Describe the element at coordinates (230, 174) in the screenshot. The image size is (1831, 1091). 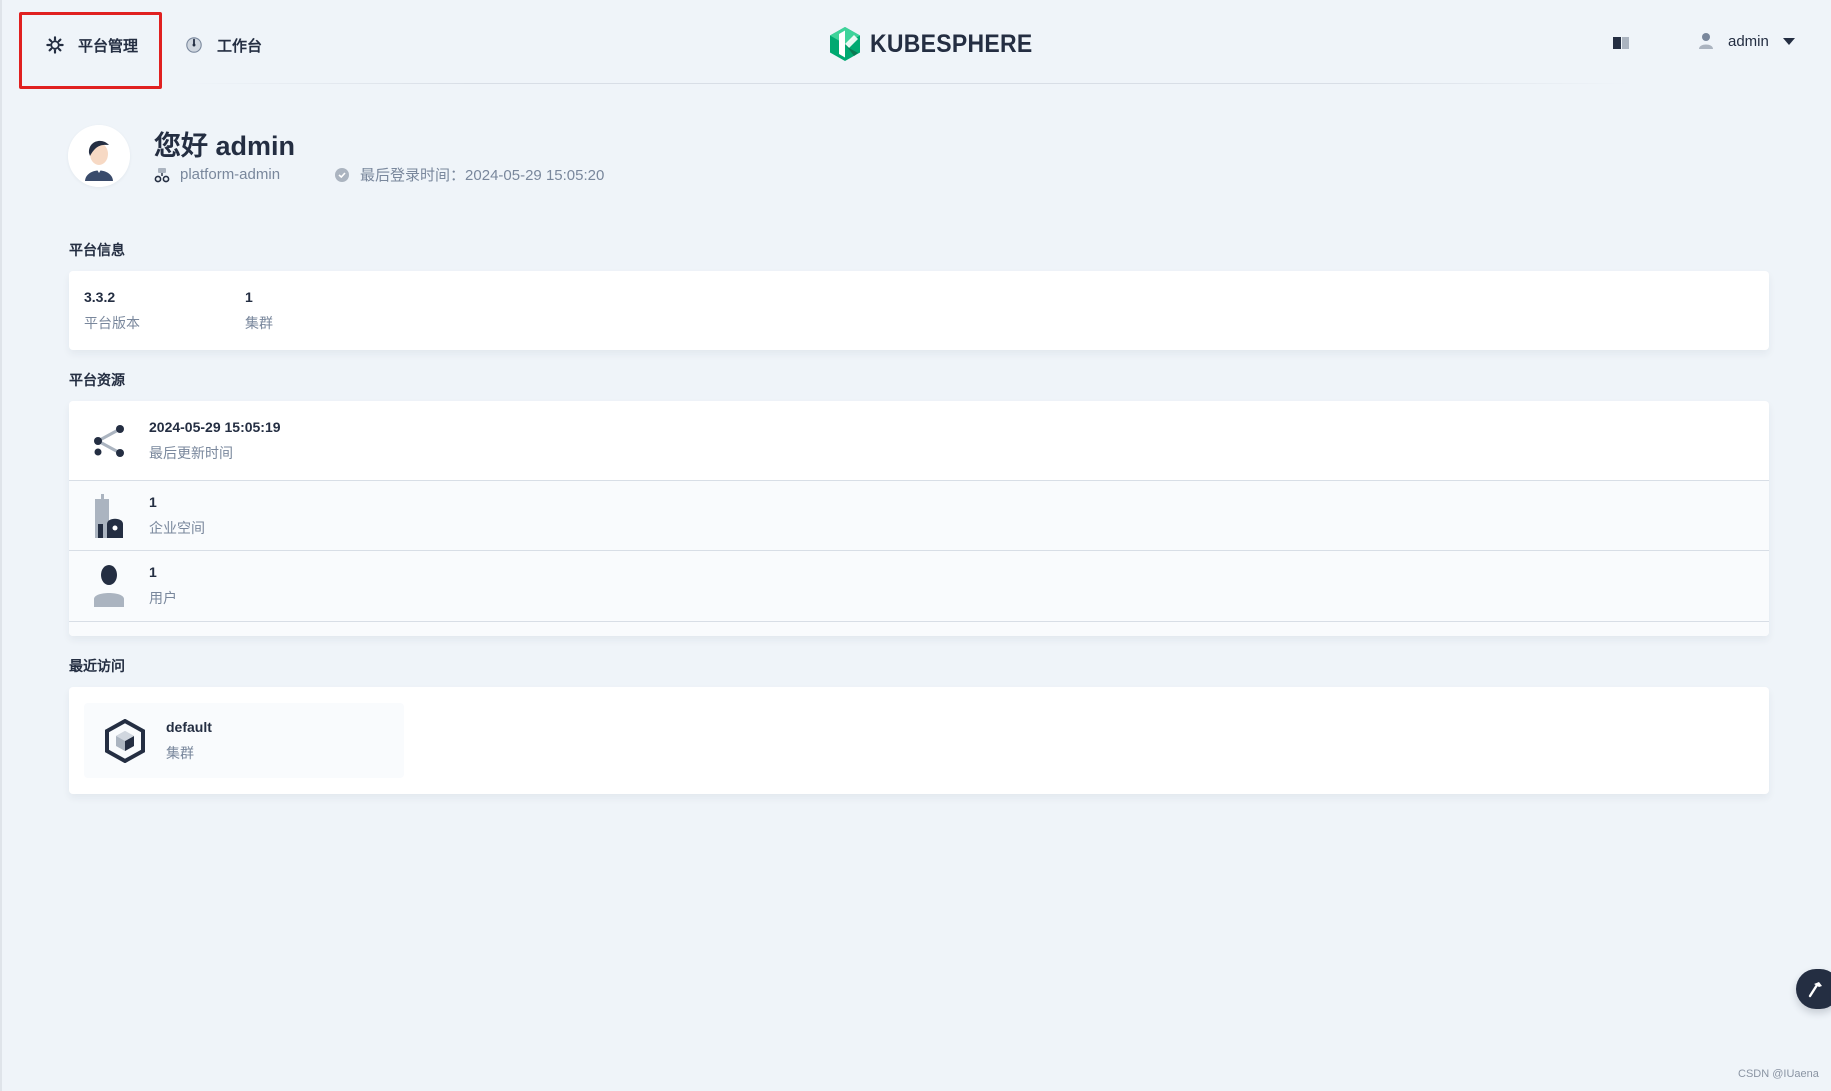
I see `role-text: platform-admin` at that location.